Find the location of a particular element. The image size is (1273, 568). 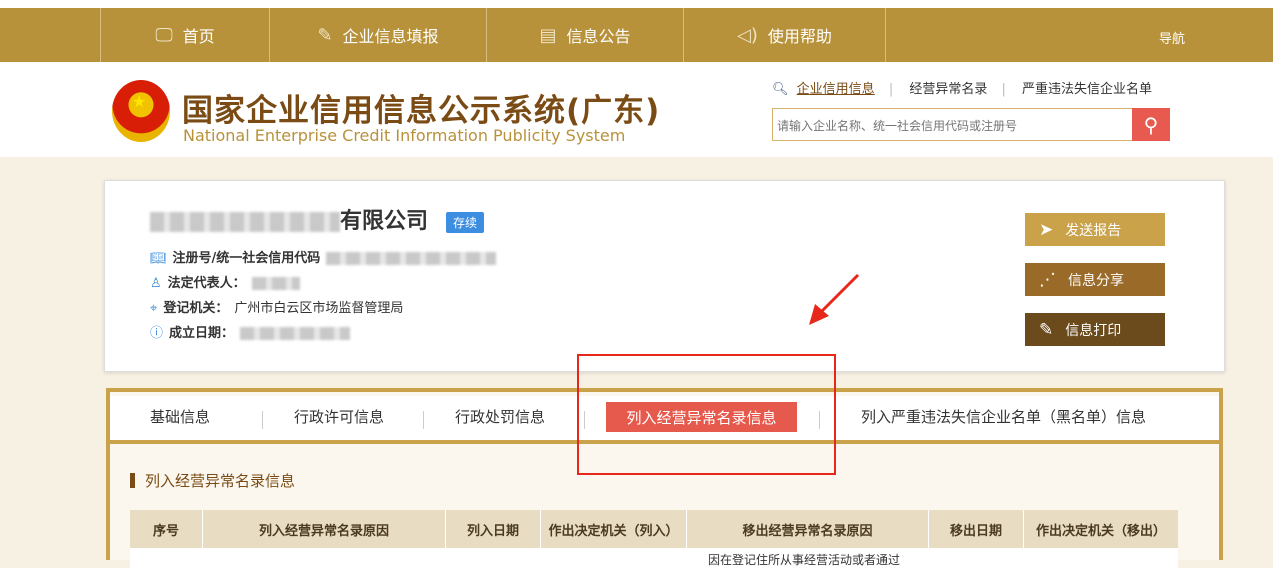

info-icon: ⓘ is located at coordinates (157, 333).